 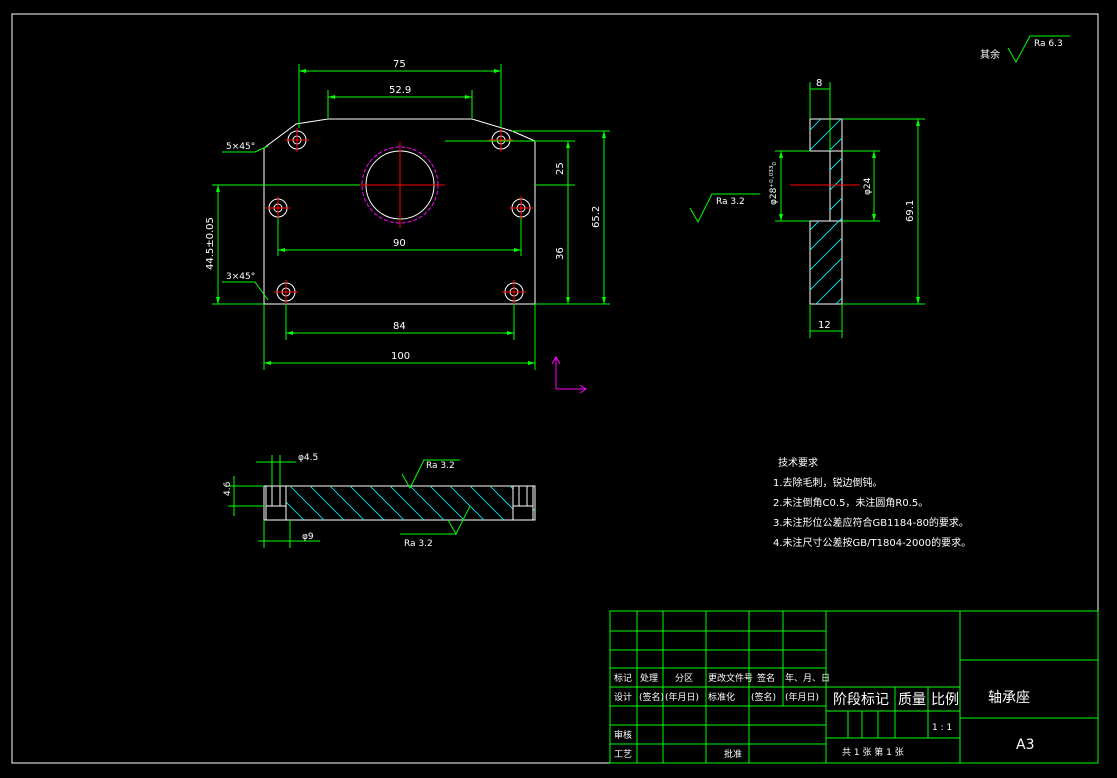 What do you see at coordinates (649, 678) in the screenshot?
I see `tb-header-process: 处理` at bounding box center [649, 678].